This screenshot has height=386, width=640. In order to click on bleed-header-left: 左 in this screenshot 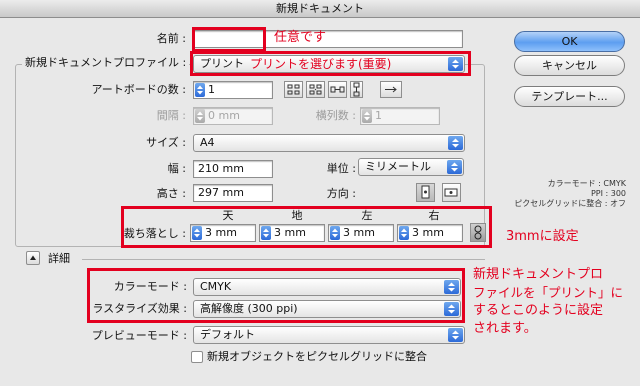, I will do `click(367, 215)`.